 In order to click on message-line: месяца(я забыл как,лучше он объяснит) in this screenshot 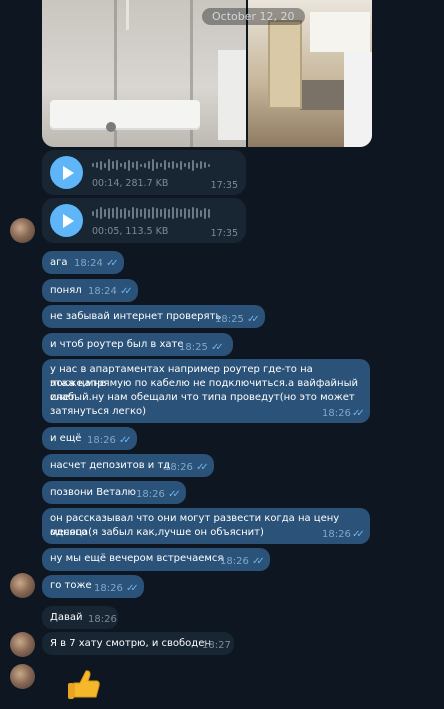, I will do `click(157, 532)`.